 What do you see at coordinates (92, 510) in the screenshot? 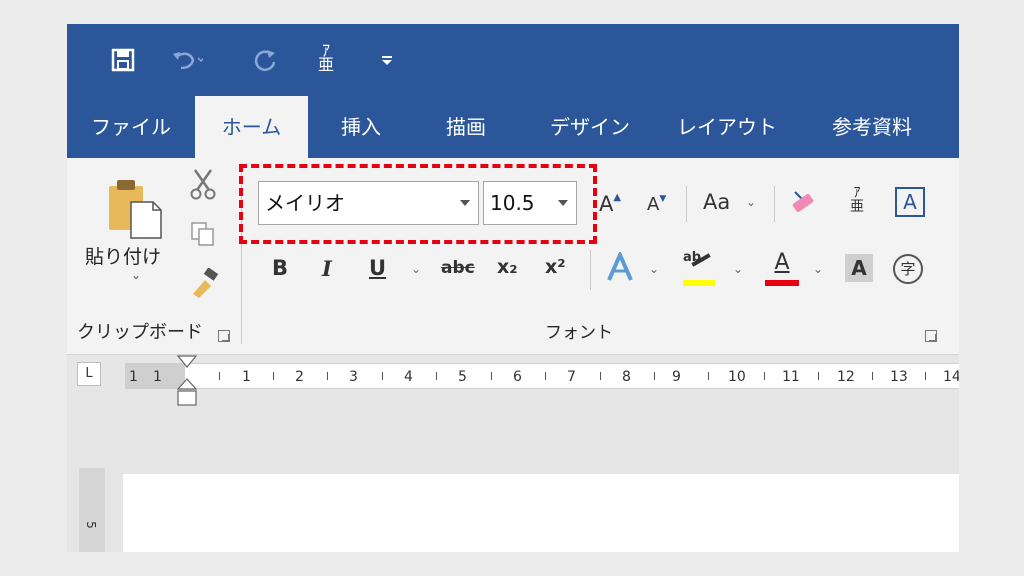
I see `vertical-ruler` at bounding box center [92, 510].